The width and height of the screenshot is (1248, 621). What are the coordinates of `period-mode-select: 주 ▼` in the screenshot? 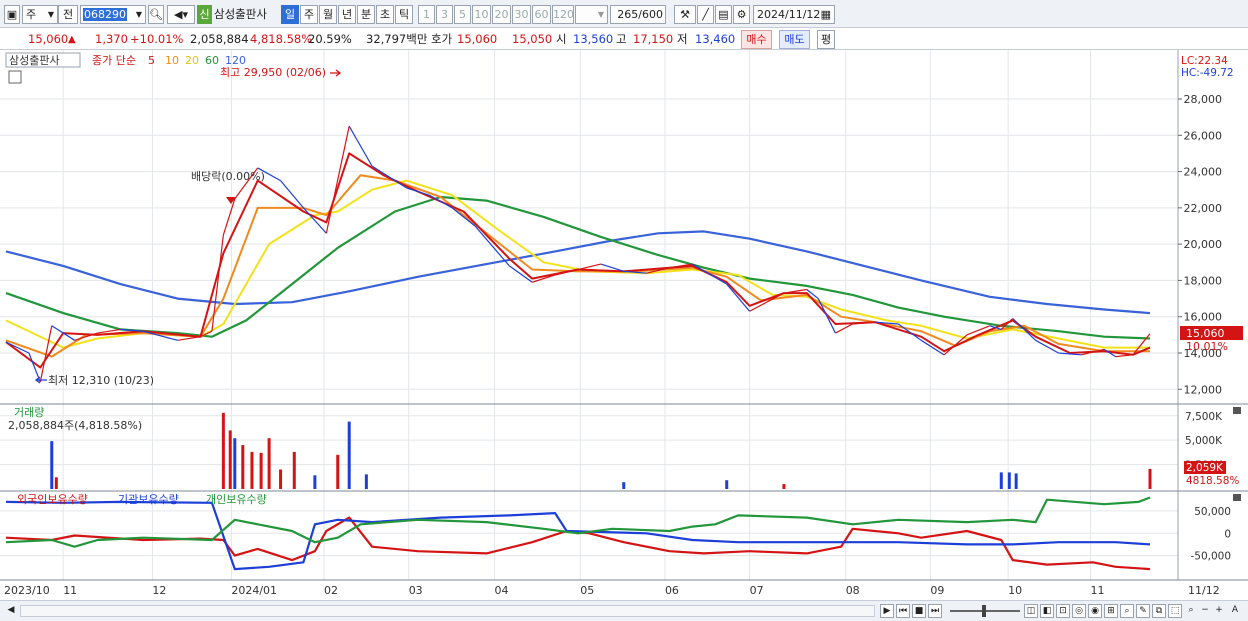 It's located at (40, 14).